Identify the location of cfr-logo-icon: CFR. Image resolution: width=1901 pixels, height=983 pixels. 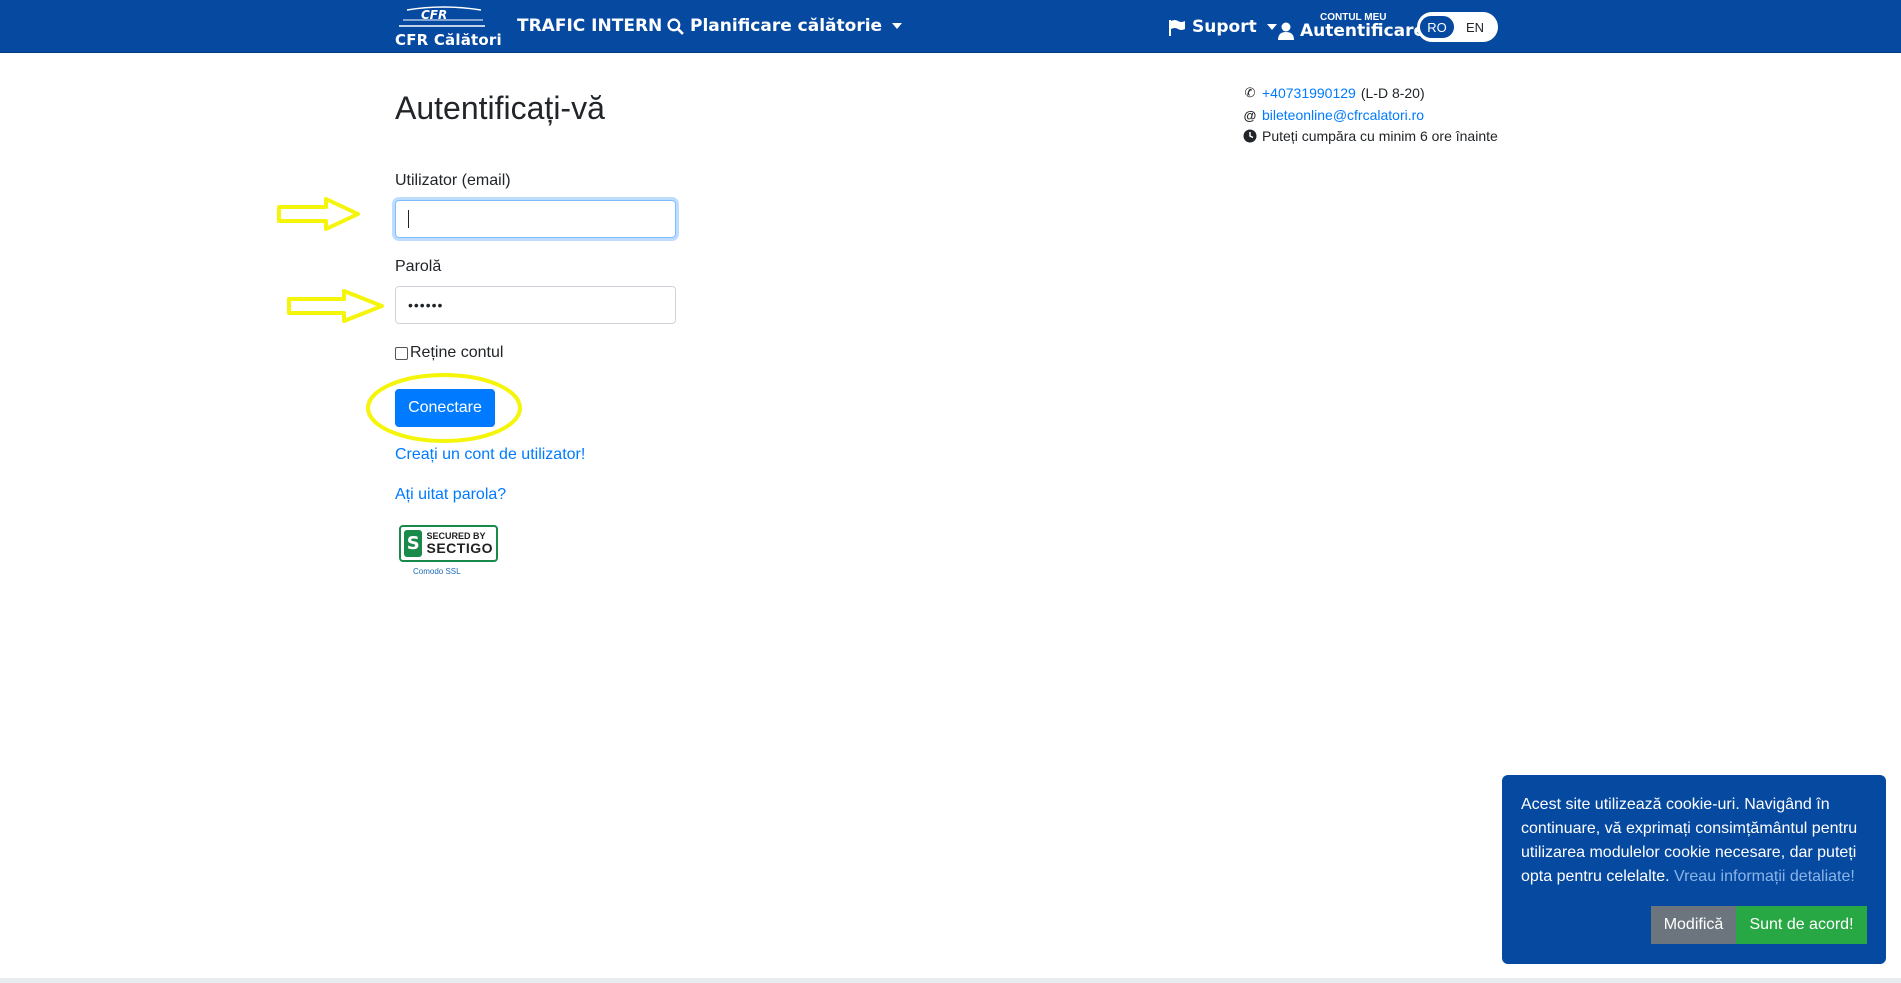
(442, 16).